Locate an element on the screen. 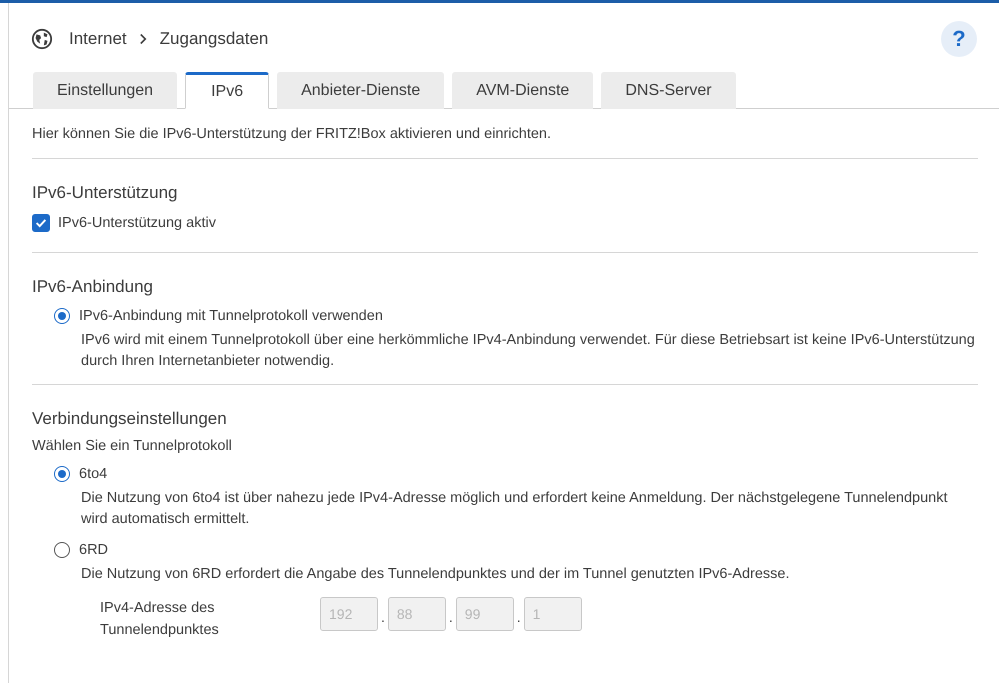  page-title: Zugangsdaten is located at coordinates (214, 39).